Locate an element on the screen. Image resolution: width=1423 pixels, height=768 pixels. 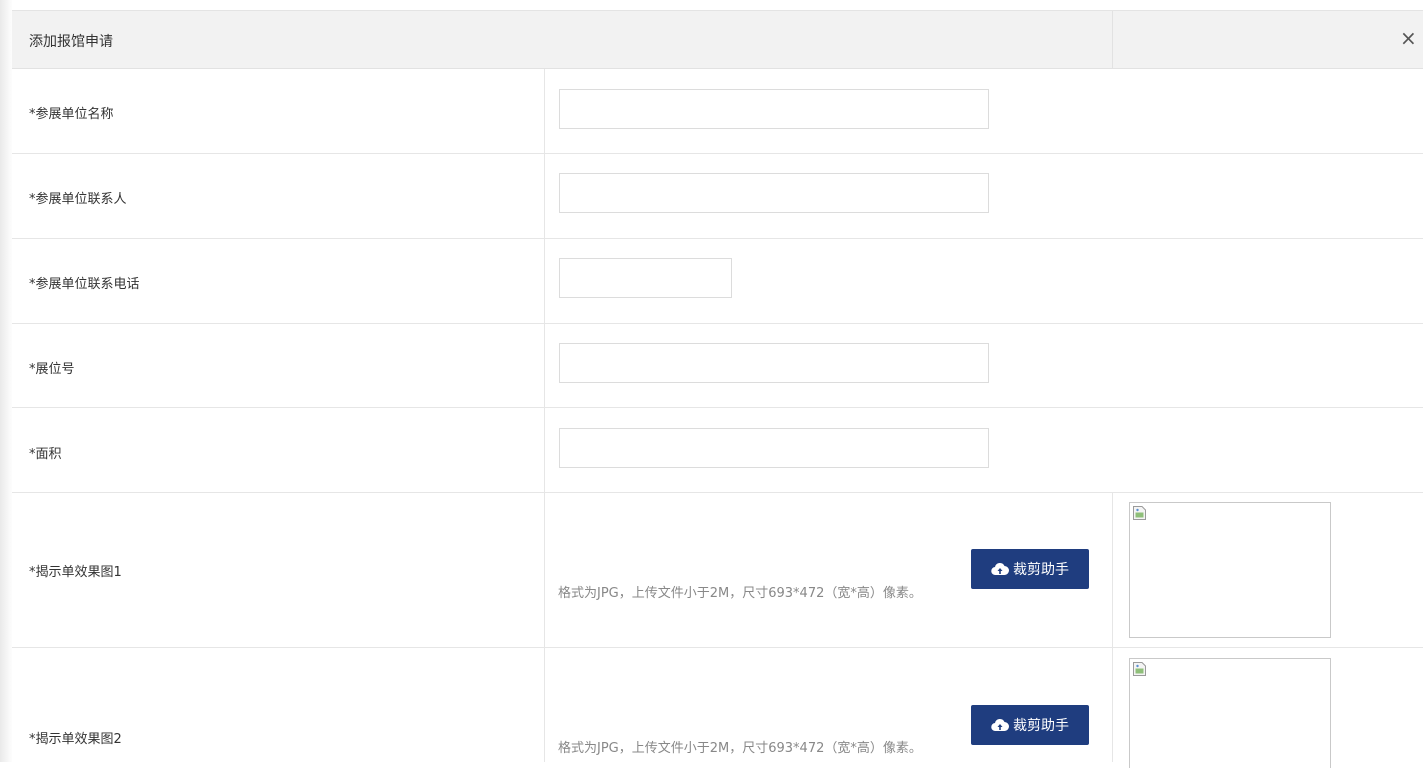
upload-hint-2: 格式为JPG，上传文件小于2M，尺寸693*472（宽*高）像素。 is located at coordinates (740, 748).